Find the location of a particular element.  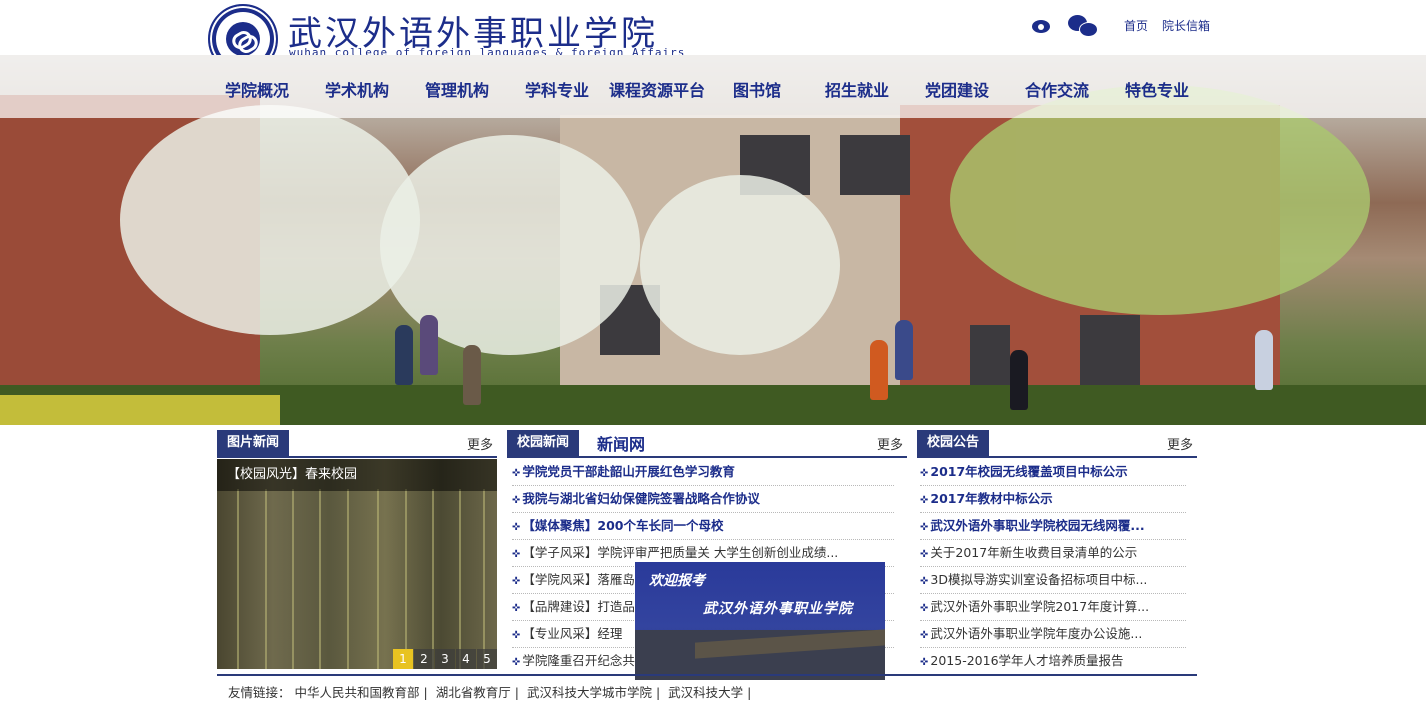

nav-item-party: 党团建设 is located at coordinates (957, 89).